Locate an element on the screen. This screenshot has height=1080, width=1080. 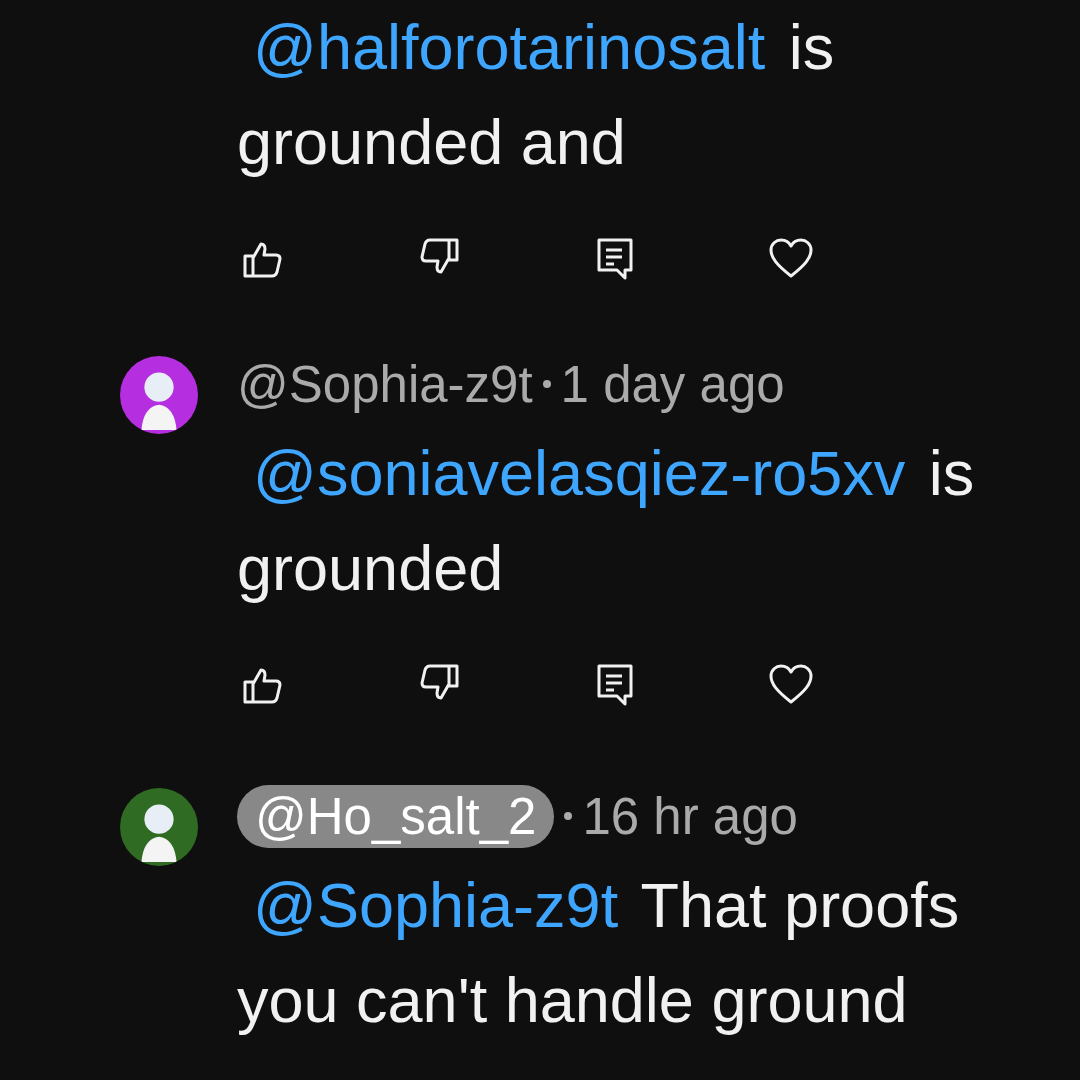
mention-link: @halforotarinosalt is located at coordinates (509, 47).